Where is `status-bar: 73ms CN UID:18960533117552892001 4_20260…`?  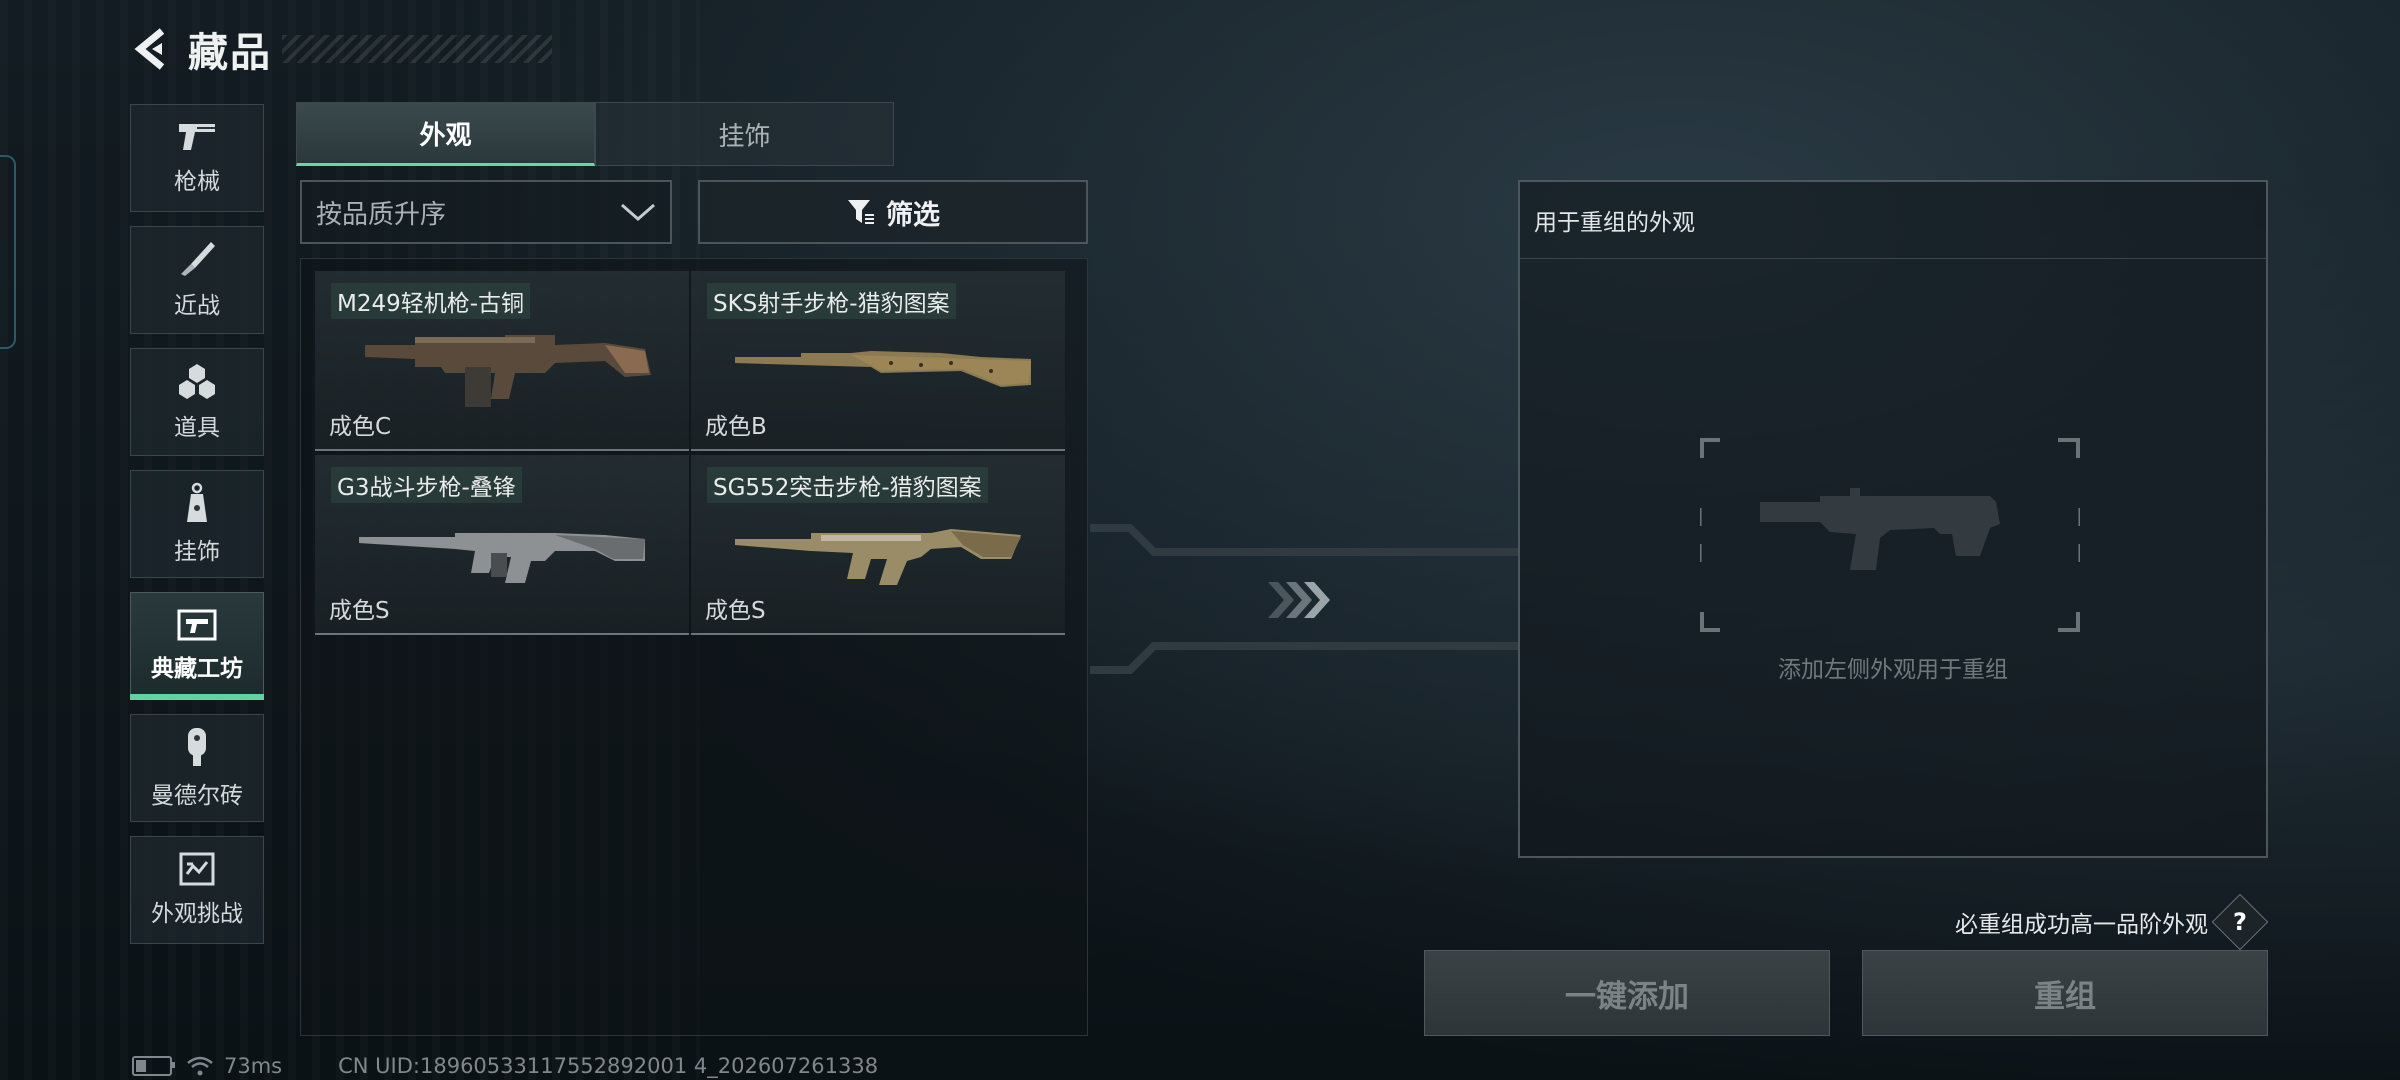
status-bar: 73ms CN UID:18960533117552892001 4_20260… is located at coordinates (505, 1066).